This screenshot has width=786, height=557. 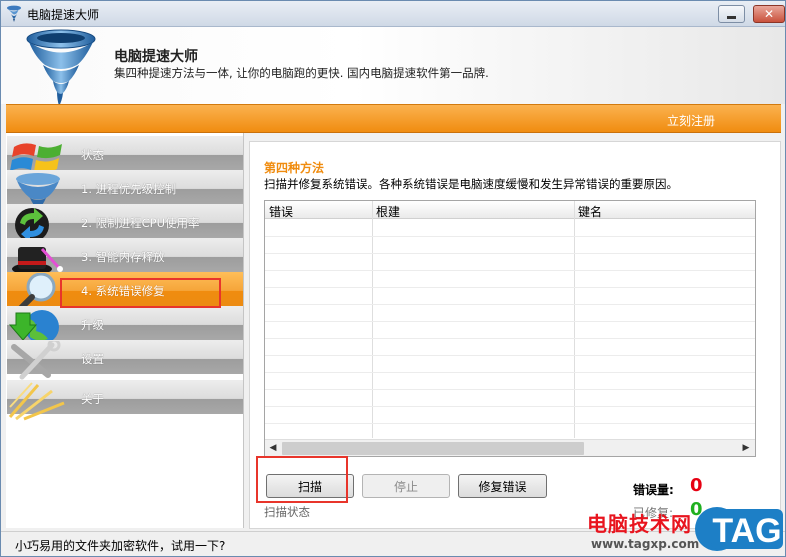 What do you see at coordinates (92, 325) in the screenshot?
I see `sidebar-item-label: 升级` at bounding box center [92, 325].